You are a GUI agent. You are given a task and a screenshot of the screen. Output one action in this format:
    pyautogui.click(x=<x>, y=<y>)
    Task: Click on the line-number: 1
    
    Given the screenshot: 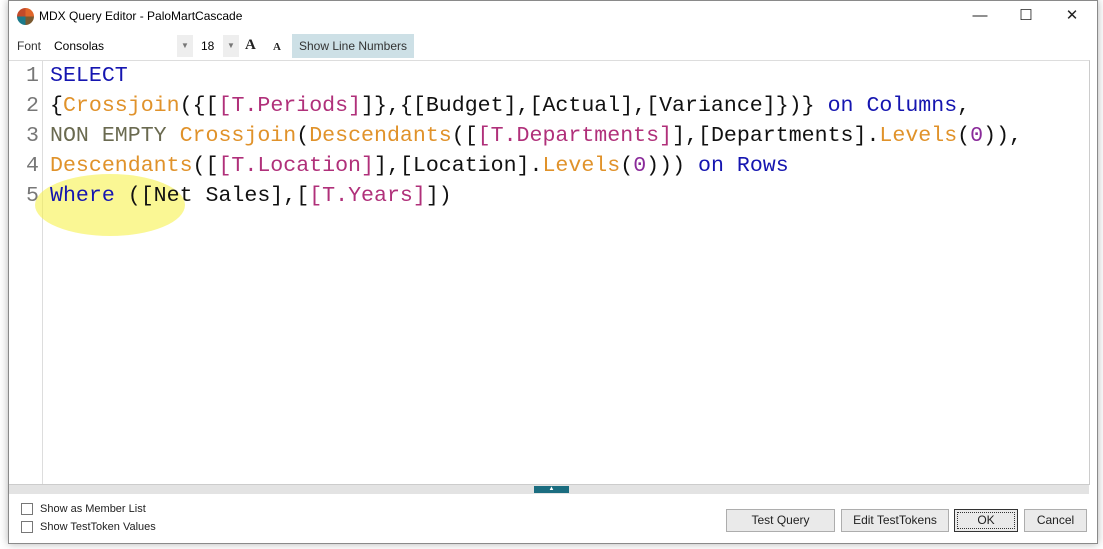 What is the action you would take?
    pyautogui.click(x=32, y=76)
    